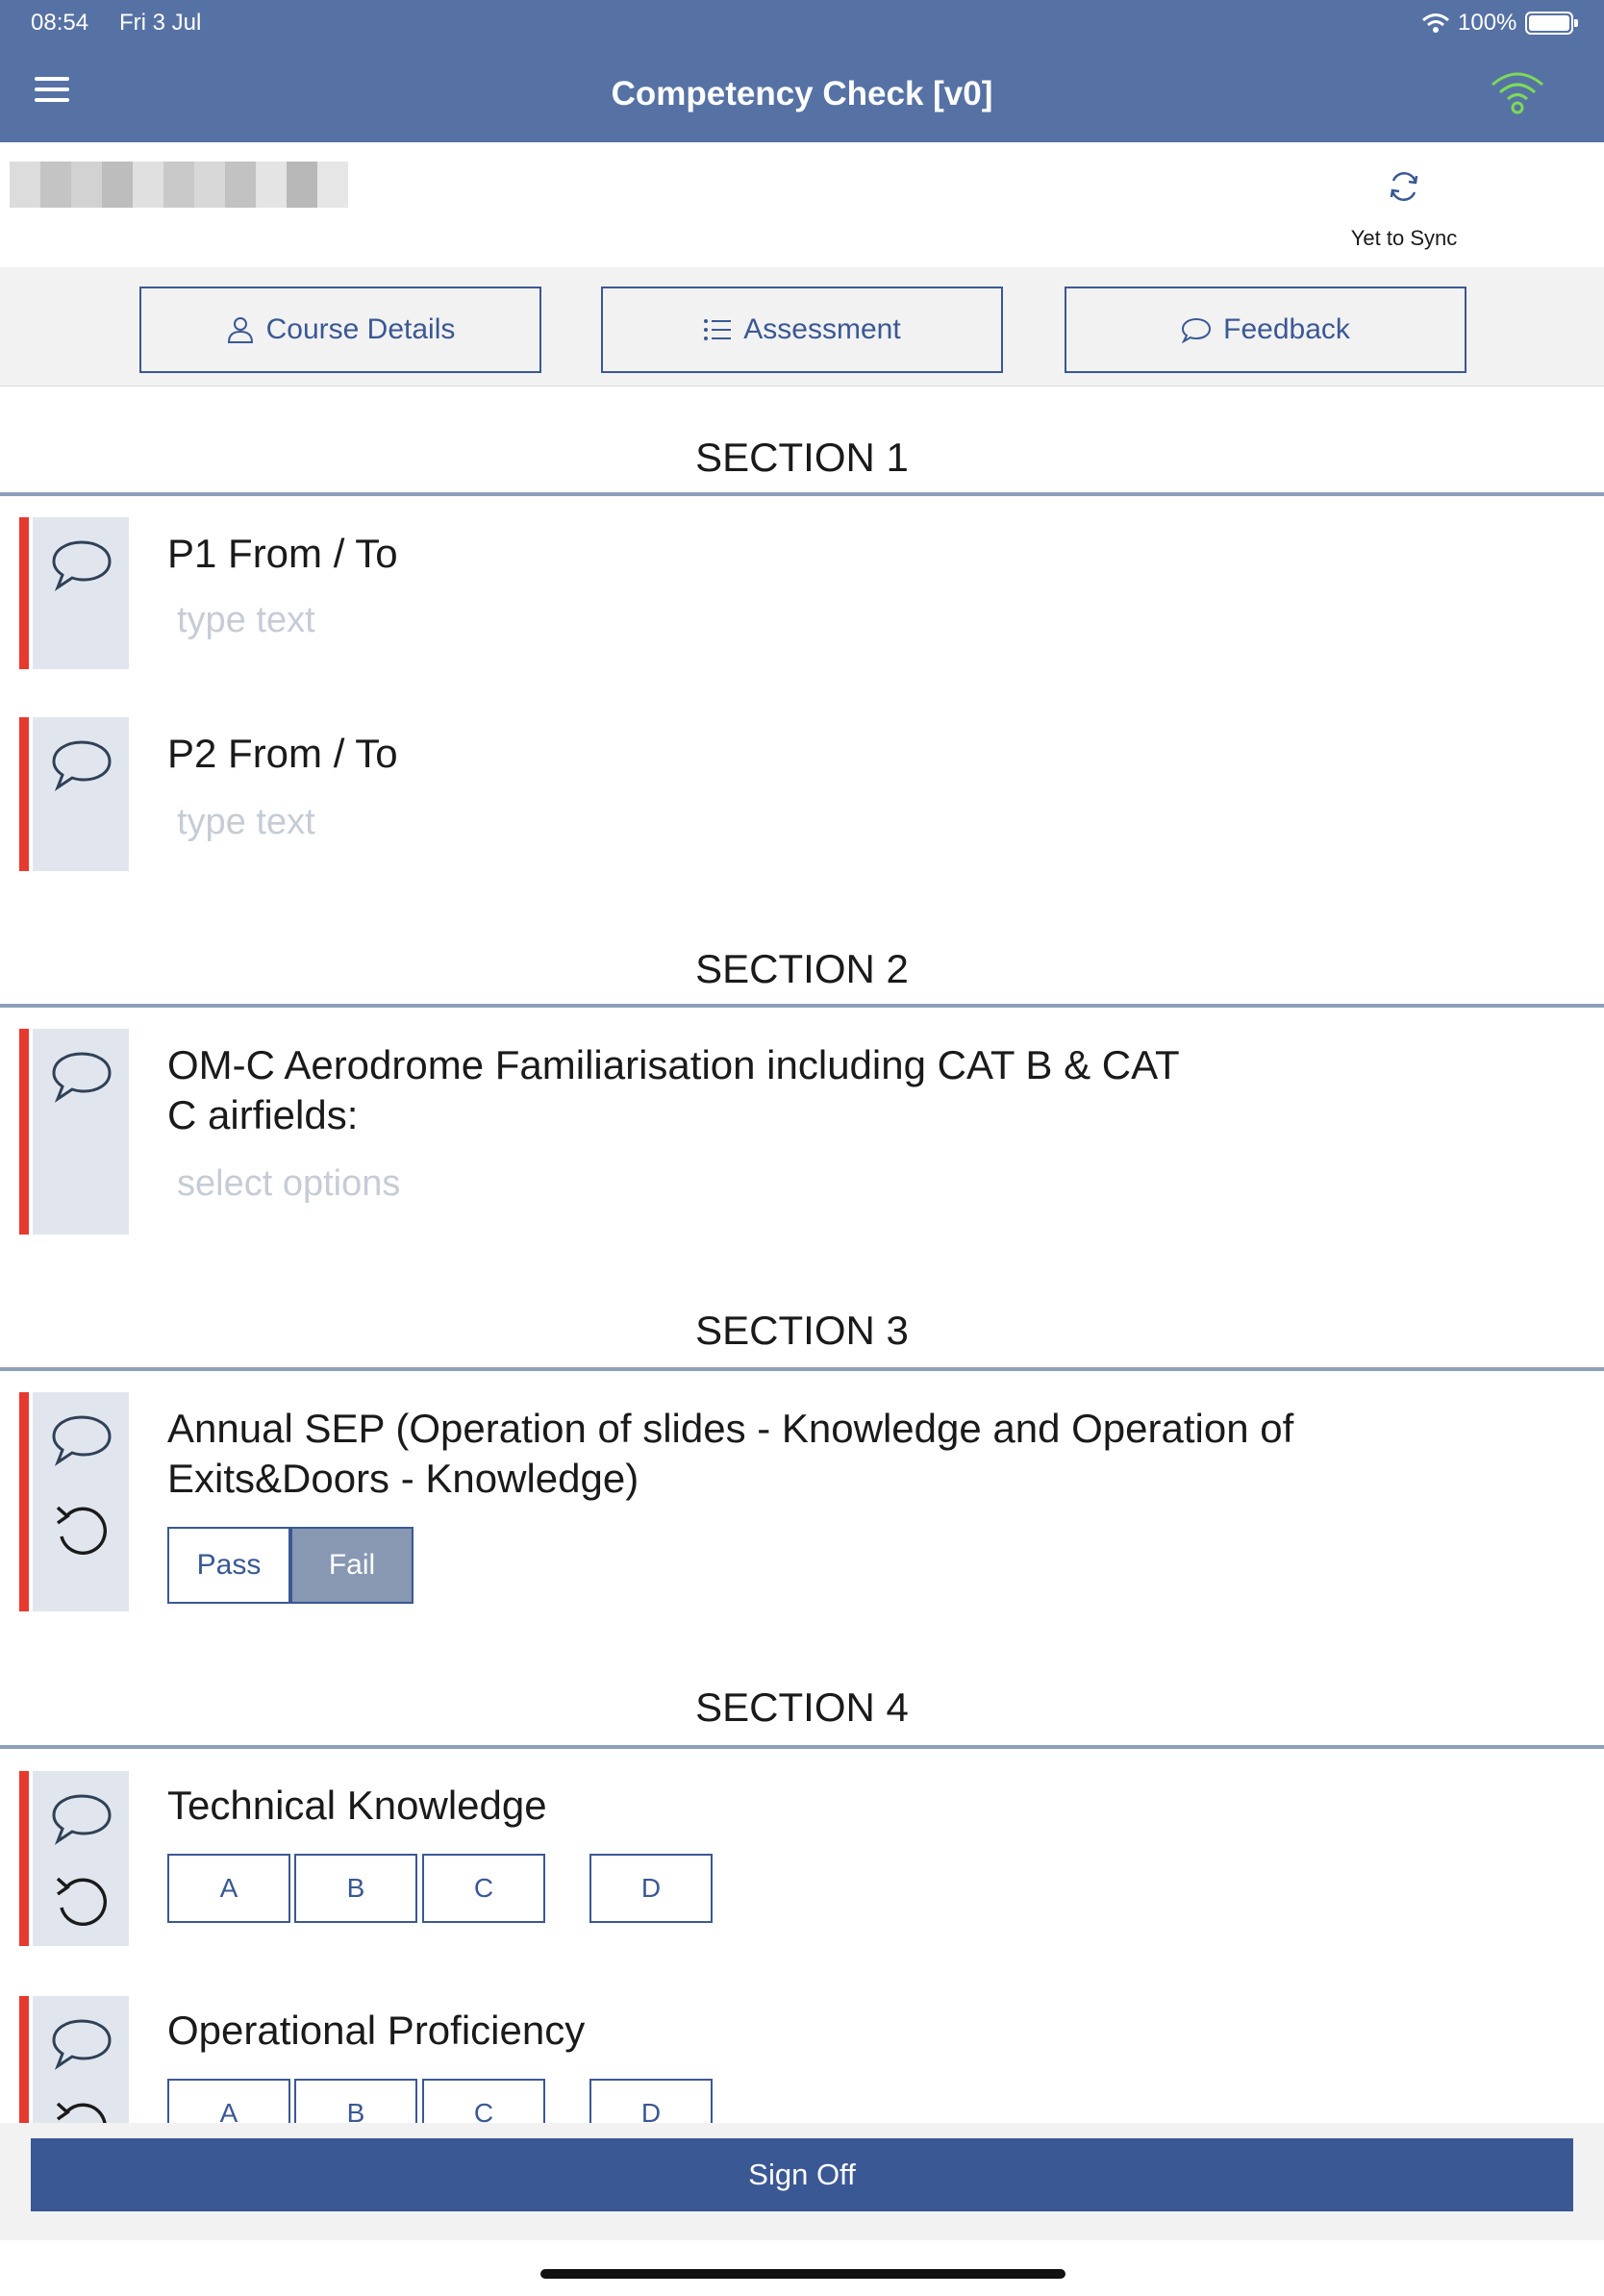 Image resolution: width=1604 pixels, height=2296 pixels. Describe the element at coordinates (360, 329) in the screenshot. I see `tab-course-details-label: Course Details` at that location.